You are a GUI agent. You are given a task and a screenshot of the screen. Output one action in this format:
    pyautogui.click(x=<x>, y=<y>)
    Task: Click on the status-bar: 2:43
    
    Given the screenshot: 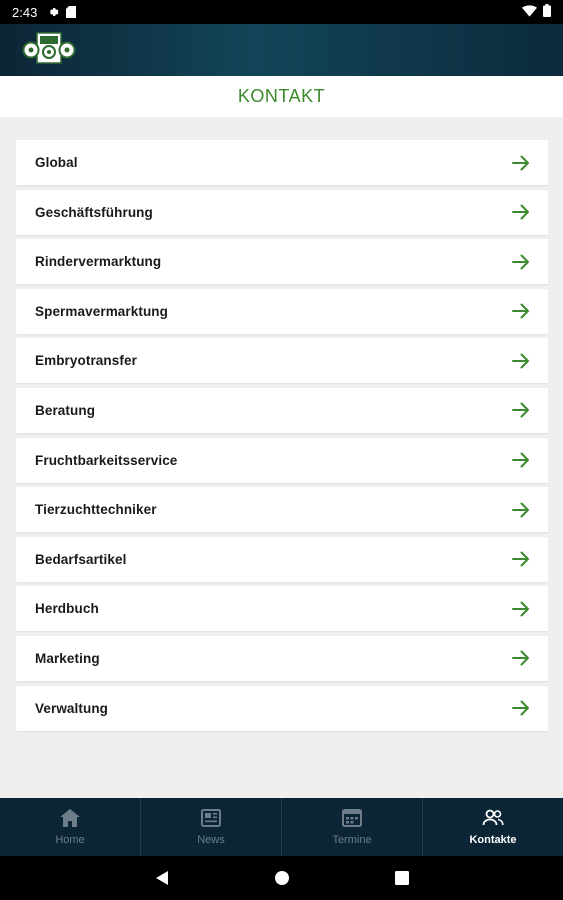 What is the action you would take?
    pyautogui.click(x=281, y=12)
    